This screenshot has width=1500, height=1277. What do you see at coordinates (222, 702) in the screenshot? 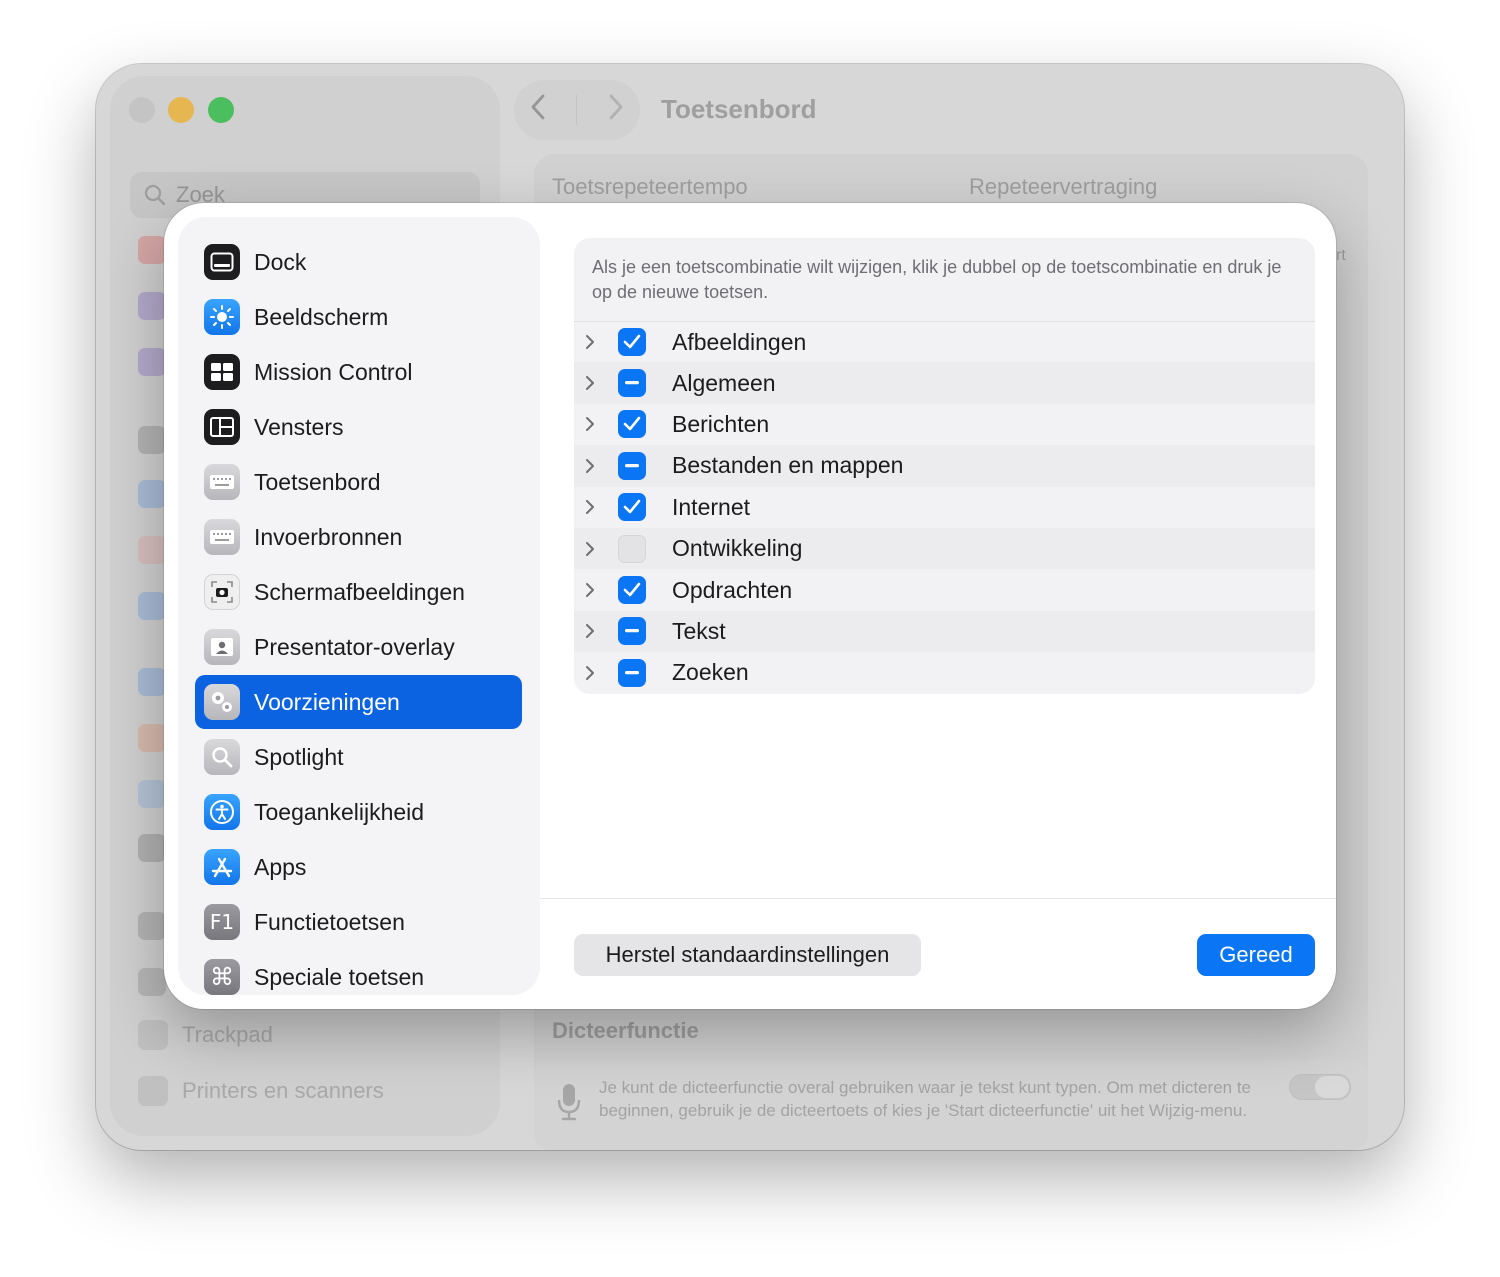
I see `services-gear-icon` at bounding box center [222, 702].